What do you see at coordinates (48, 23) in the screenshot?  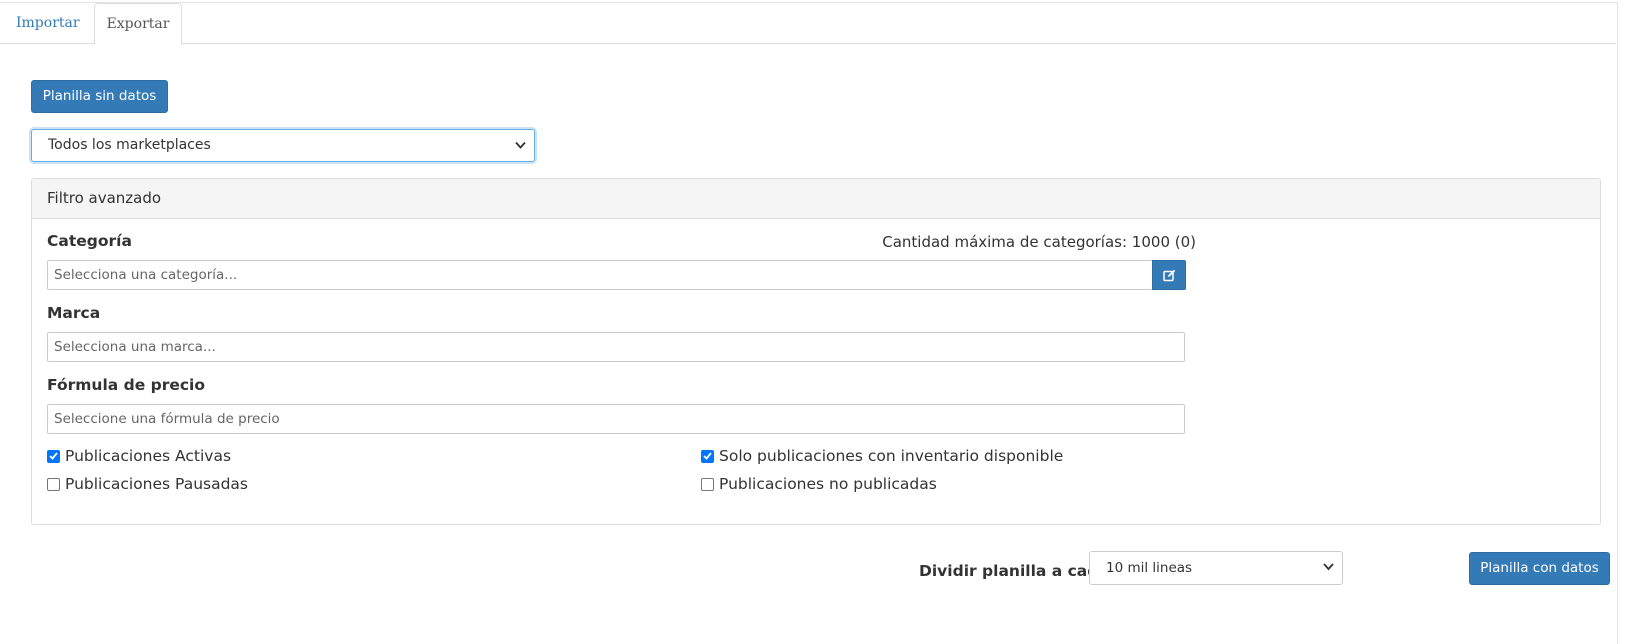 I see `tab-importar: Importar` at bounding box center [48, 23].